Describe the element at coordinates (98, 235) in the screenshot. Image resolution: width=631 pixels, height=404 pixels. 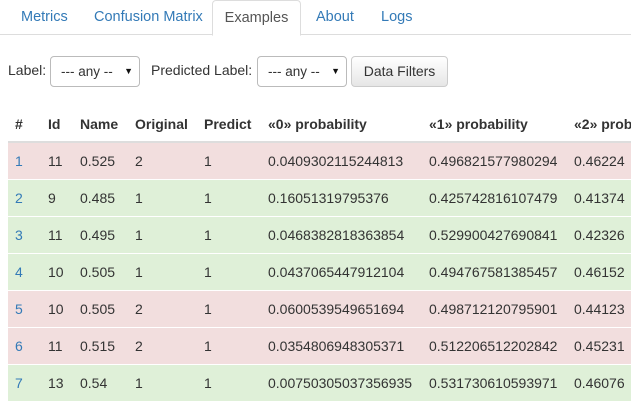
I see `cell-name: 0.495` at that location.